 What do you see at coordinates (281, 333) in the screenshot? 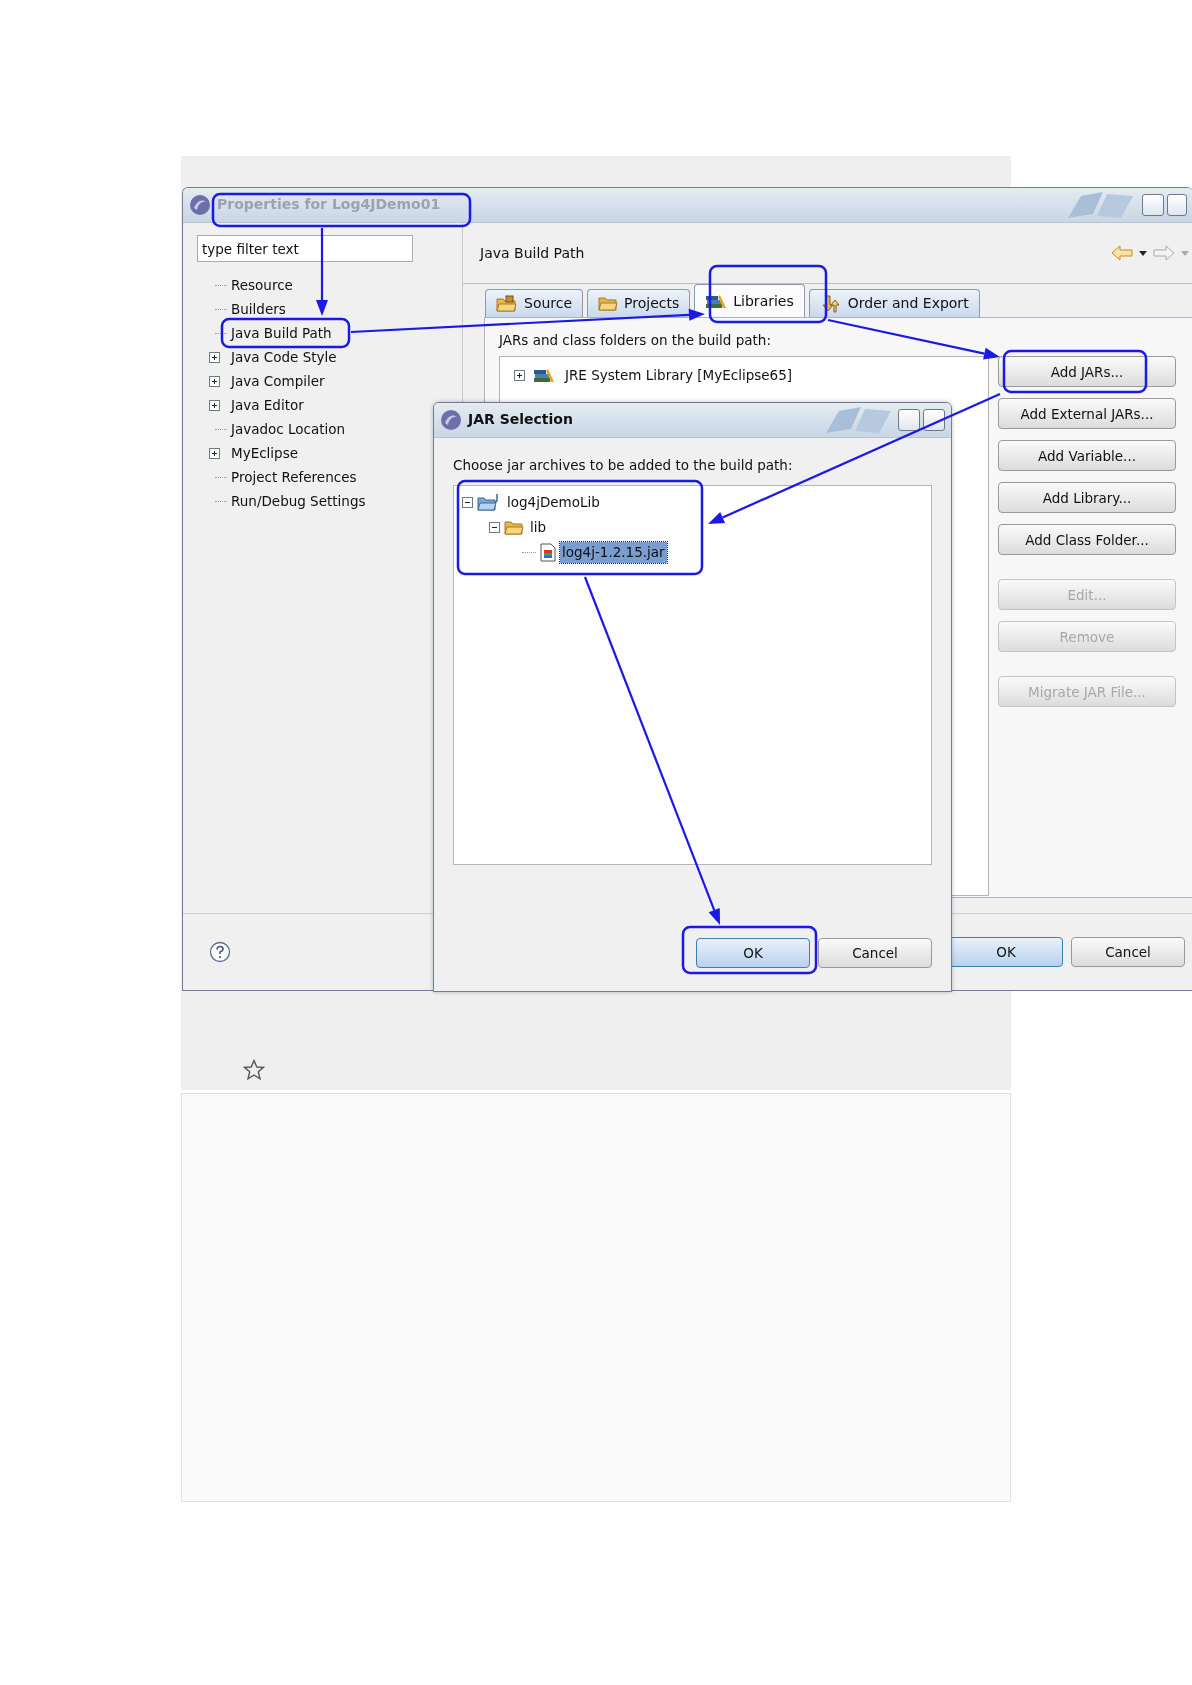
I see `tree-item: Java Build Path` at bounding box center [281, 333].